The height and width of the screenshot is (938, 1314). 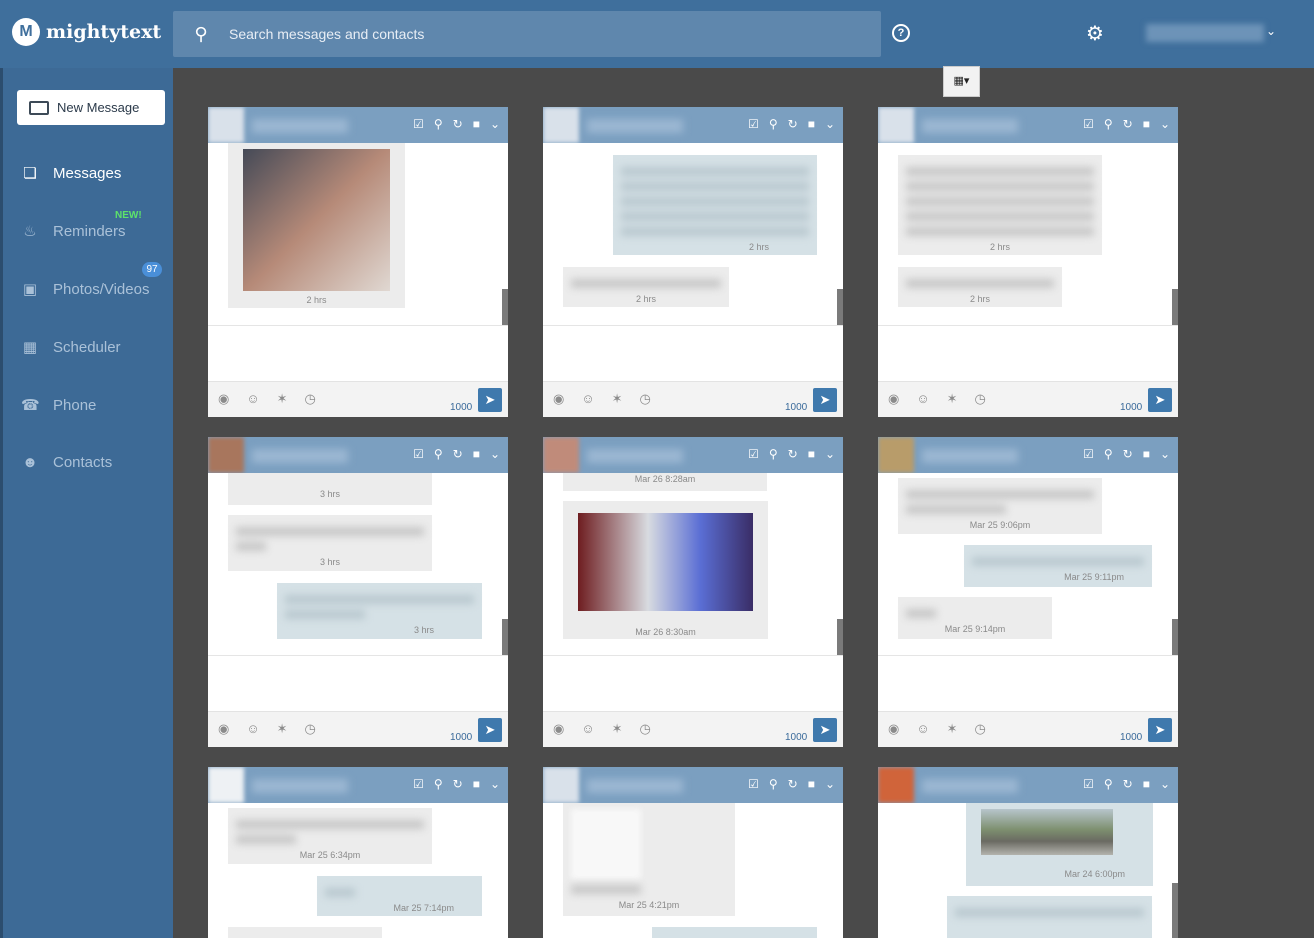 What do you see at coordinates (58, 405) in the screenshot?
I see `sidebar-item-phone: ☎ Phone` at bounding box center [58, 405].